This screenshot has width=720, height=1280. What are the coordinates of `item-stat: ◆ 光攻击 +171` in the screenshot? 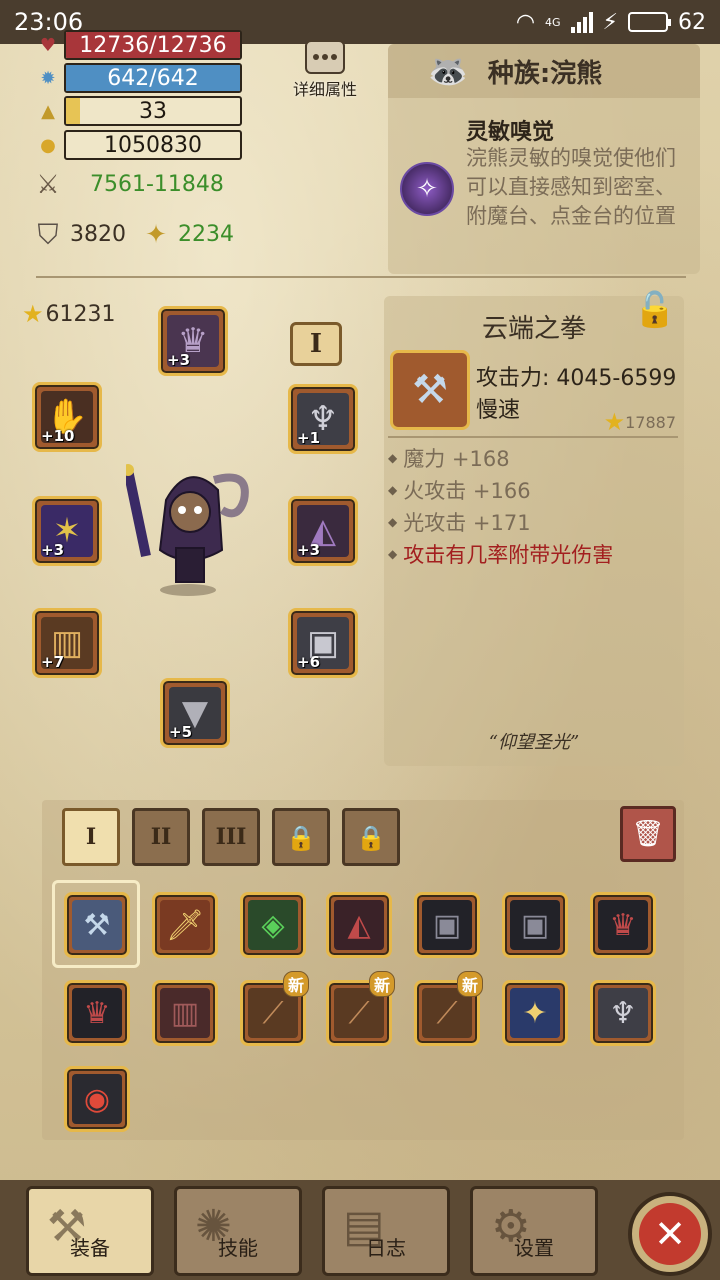 It's located at (500, 522).